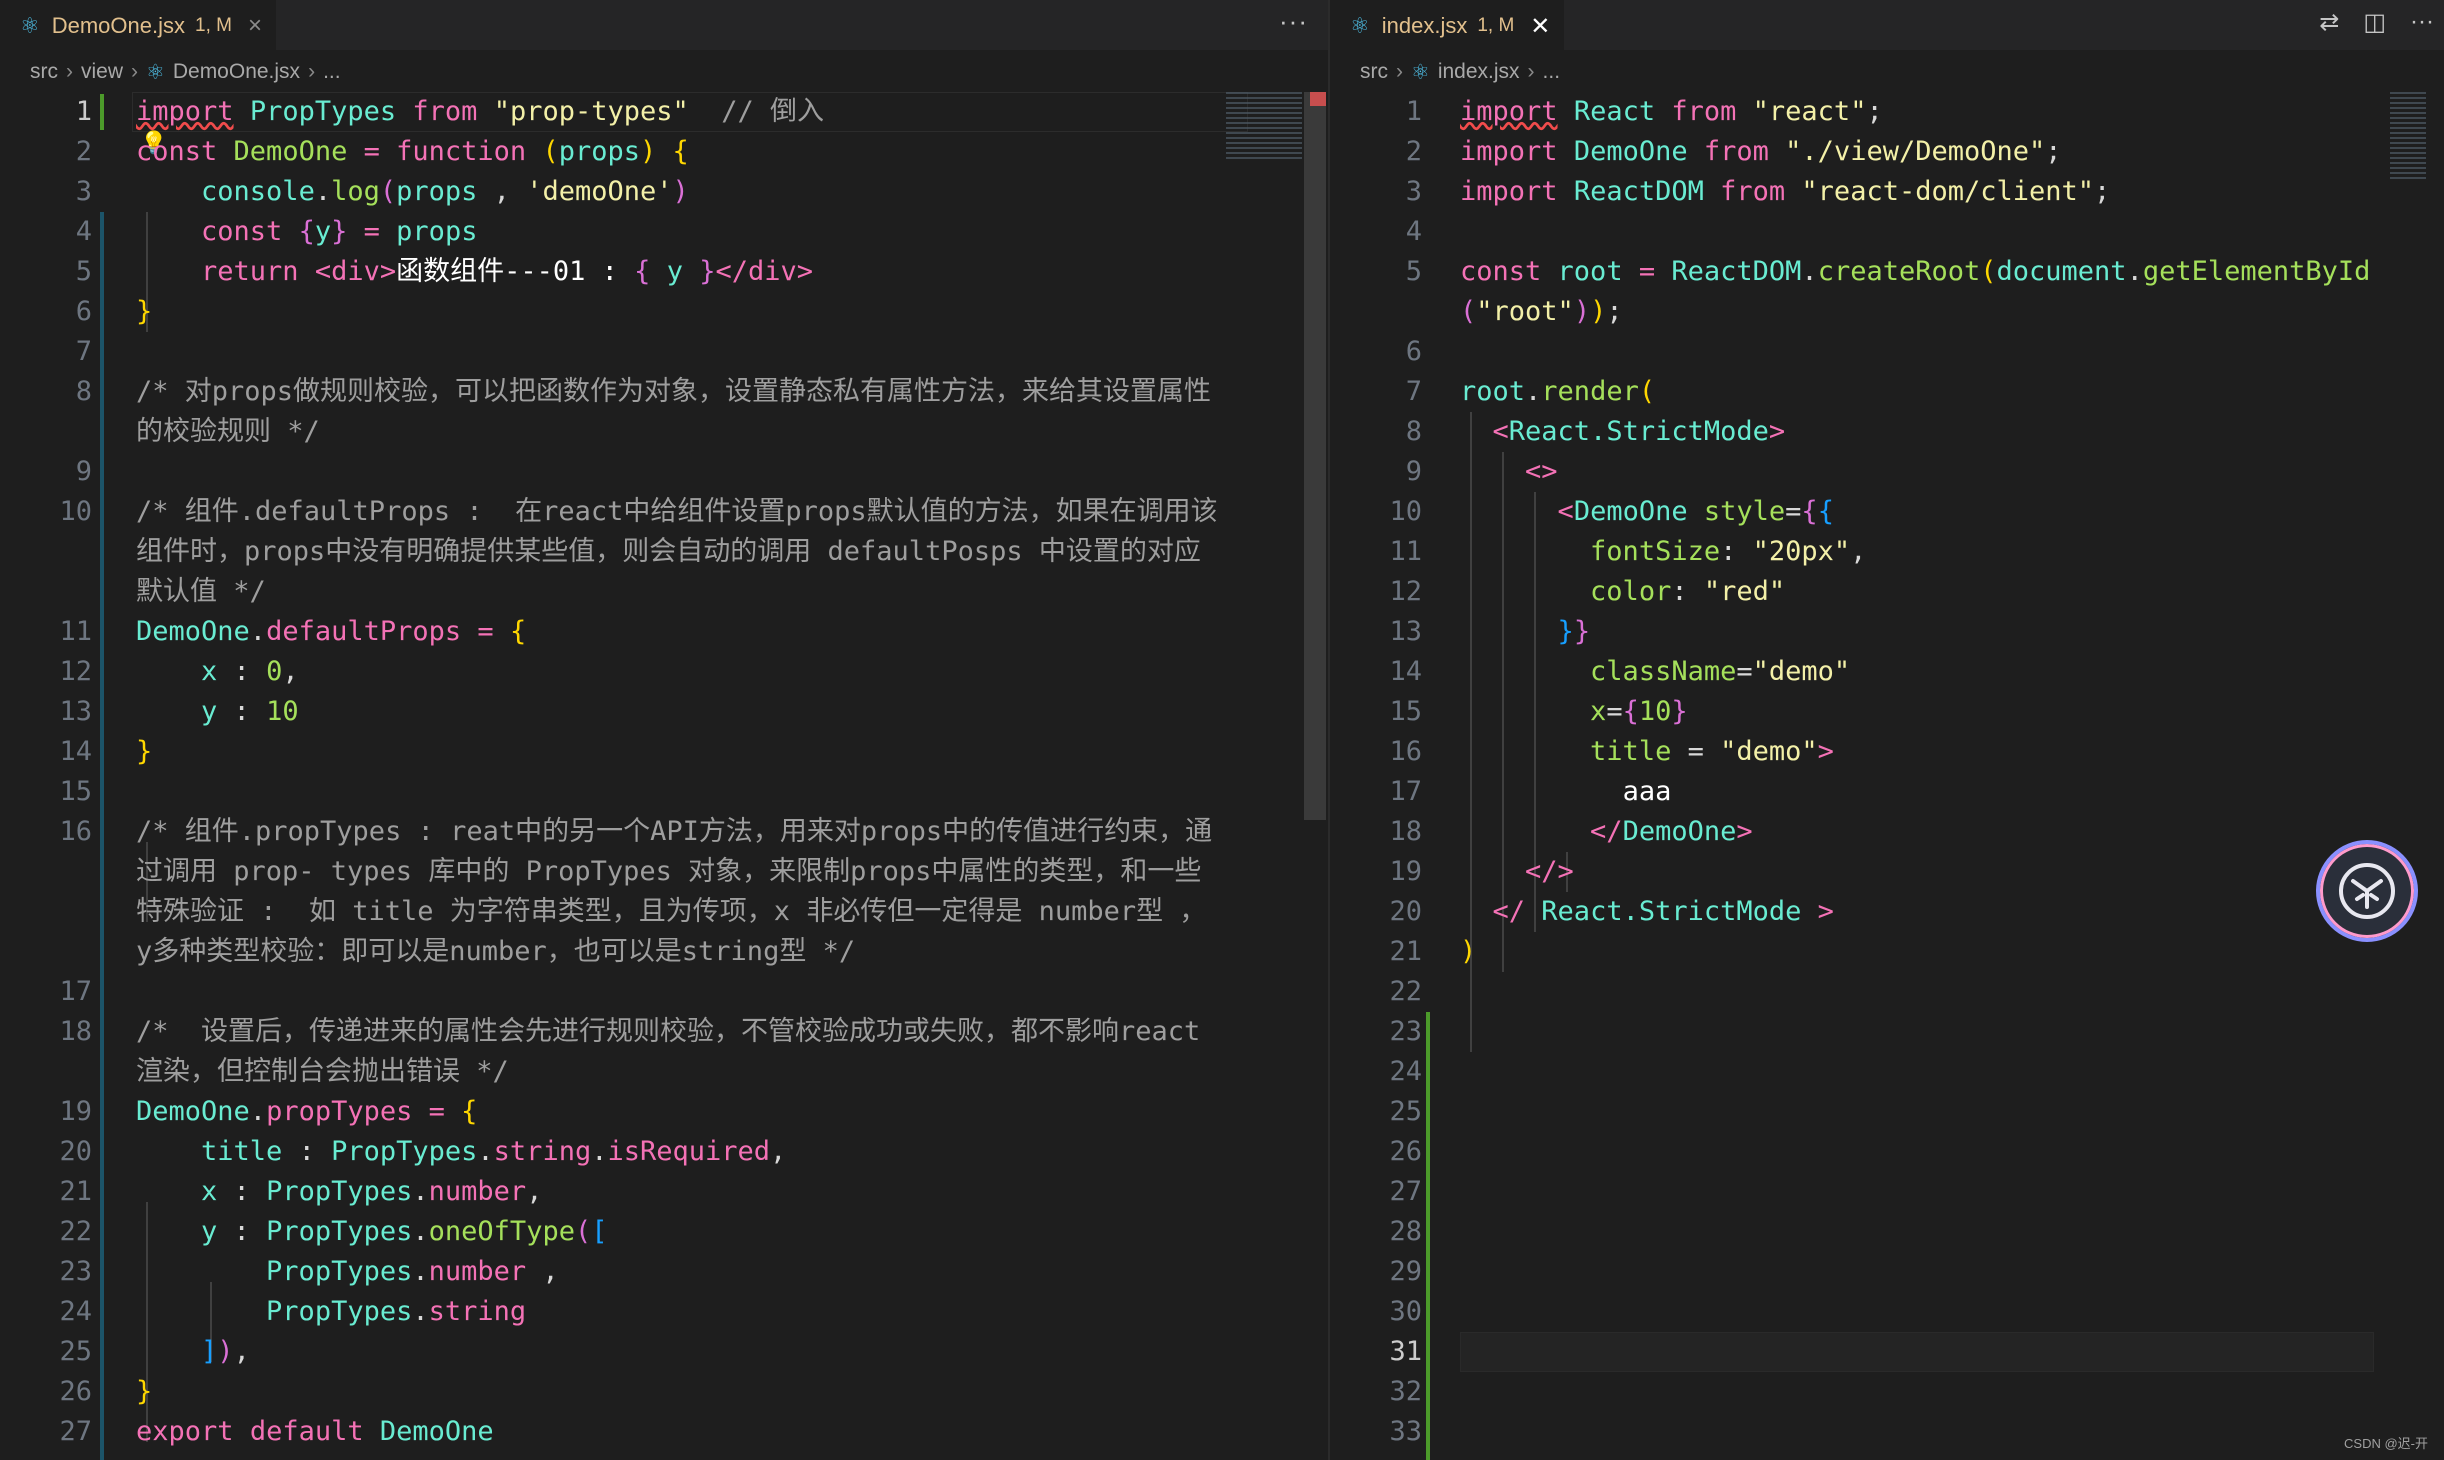 Image resolution: width=2444 pixels, height=1460 pixels. I want to click on code-line: </DemoOne>, so click(1606, 832).